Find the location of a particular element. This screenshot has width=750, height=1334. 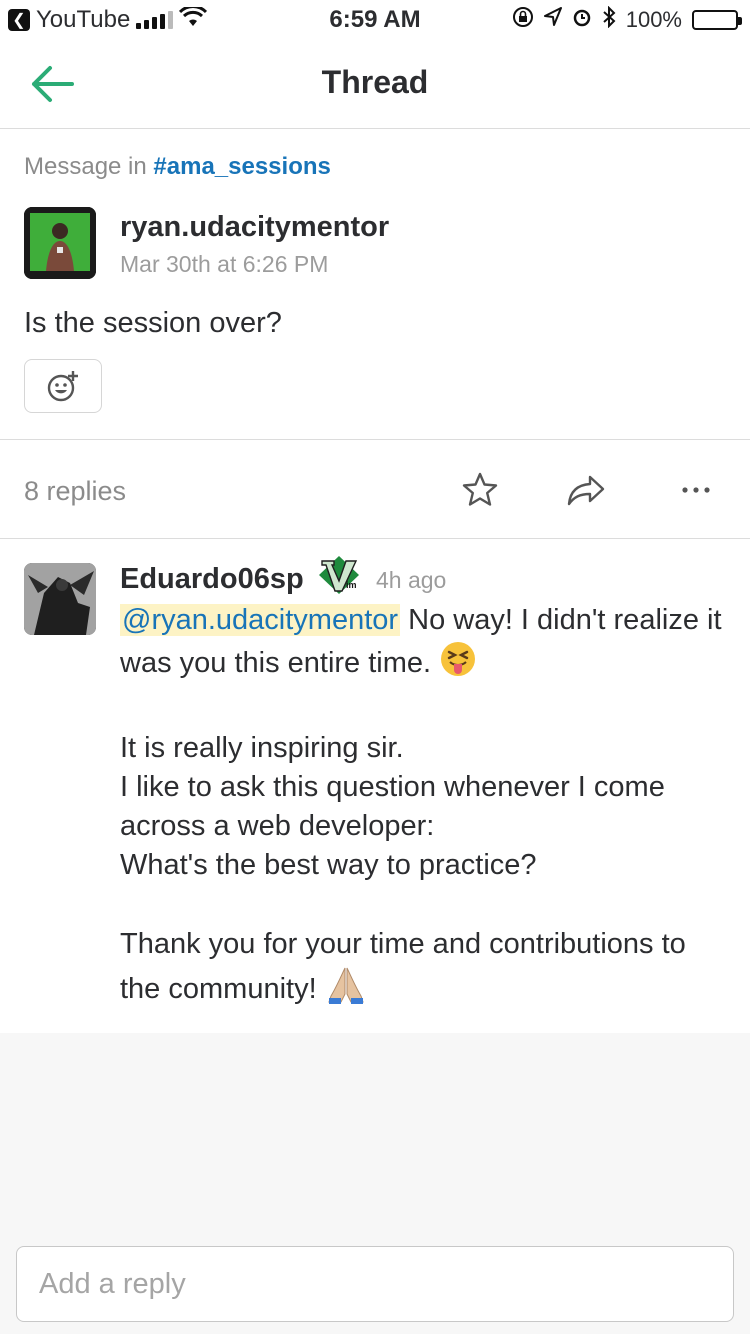

thread-actions: 8 replies is located at coordinates (375, 489).